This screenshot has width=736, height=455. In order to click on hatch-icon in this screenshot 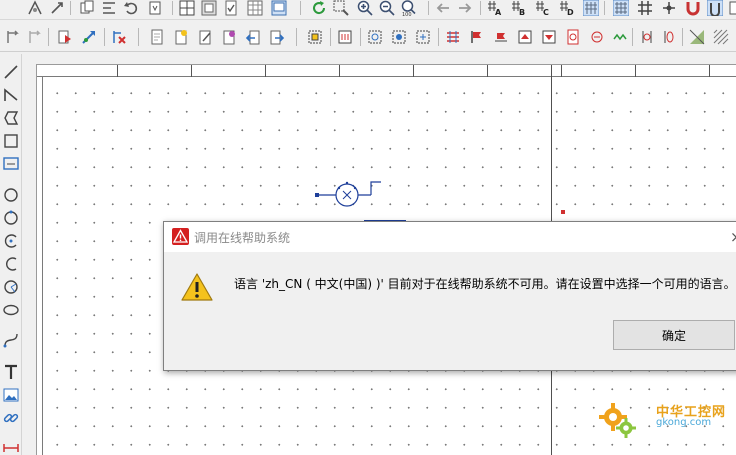, I will do `click(721, 37)`.